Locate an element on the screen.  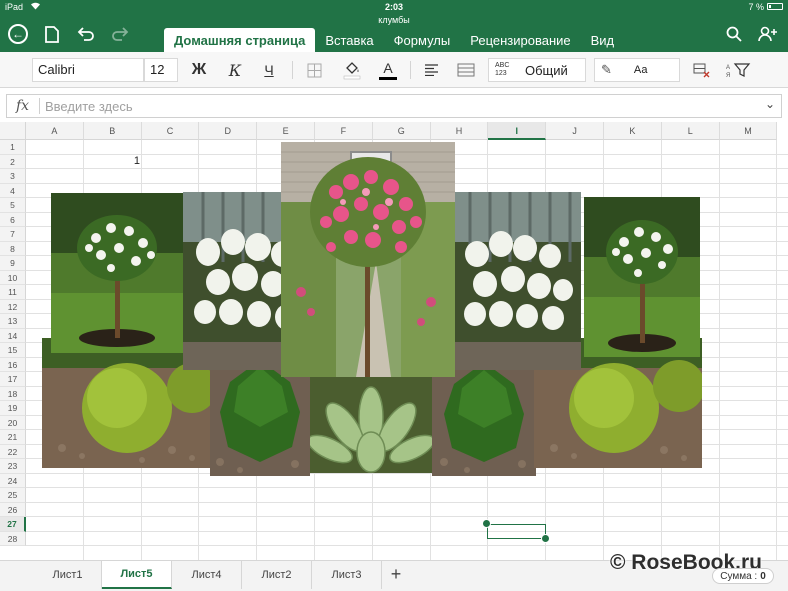
fill-color-button is located at coordinates (352, 70).